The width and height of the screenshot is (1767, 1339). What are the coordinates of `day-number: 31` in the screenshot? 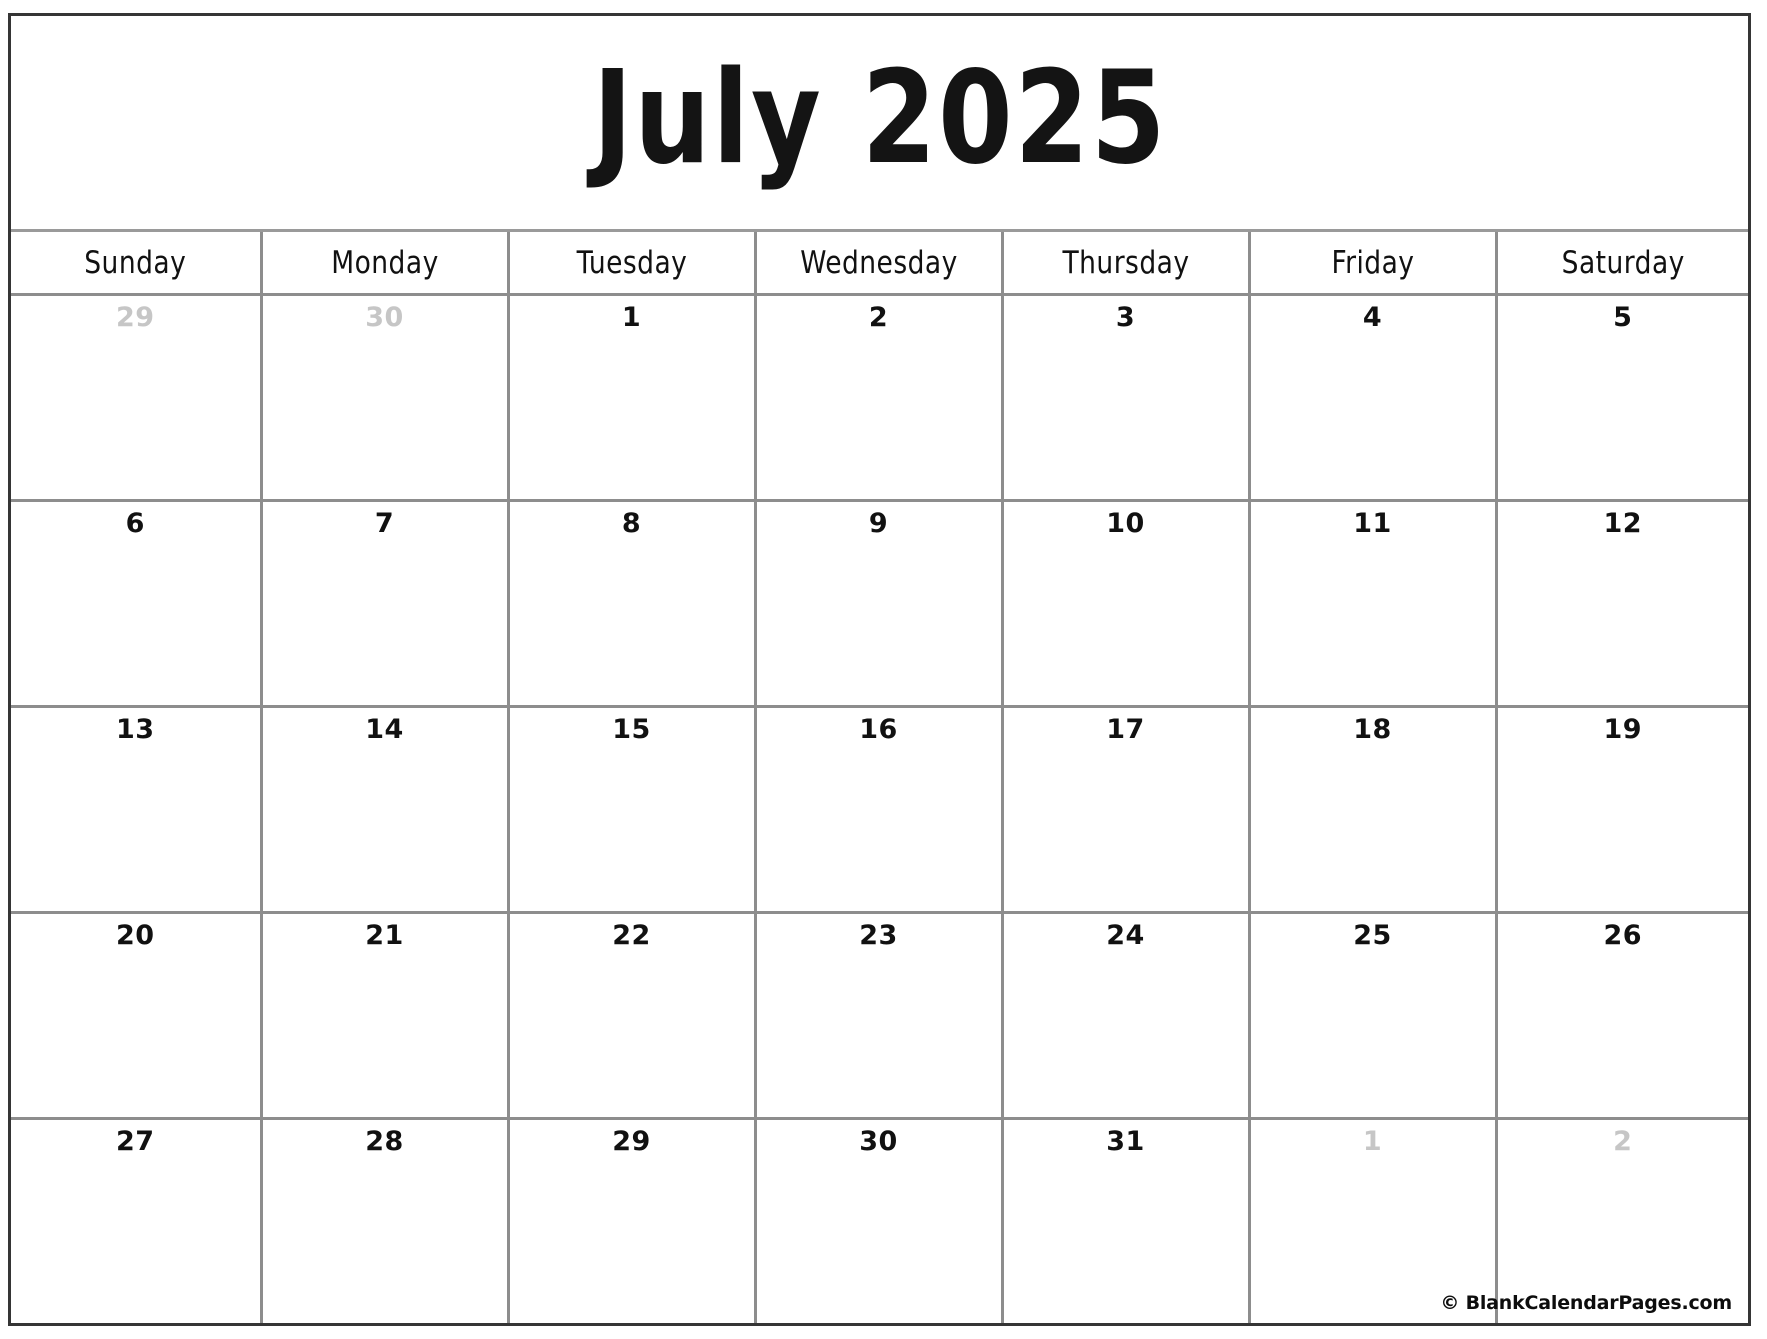 It's located at (1125, 1141).